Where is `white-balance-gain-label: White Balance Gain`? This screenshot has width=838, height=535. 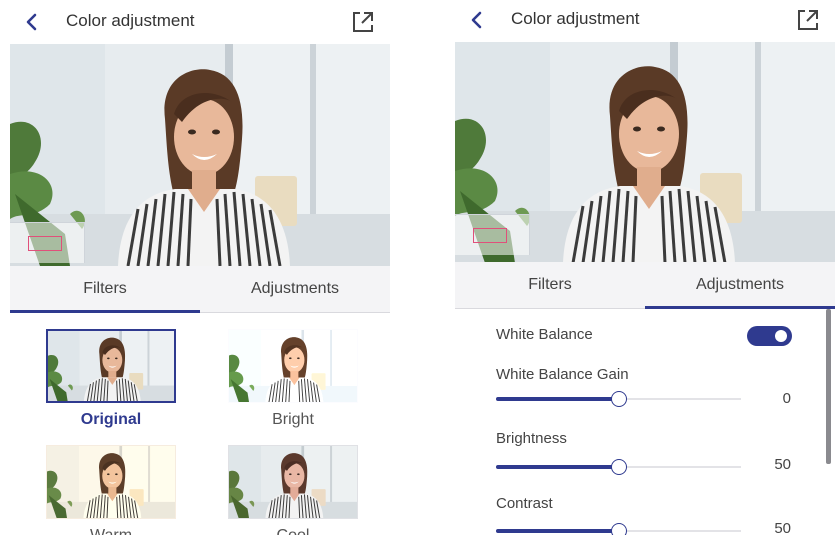 white-balance-gain-label: White Balance Gain is located at coordinates (562, 374).